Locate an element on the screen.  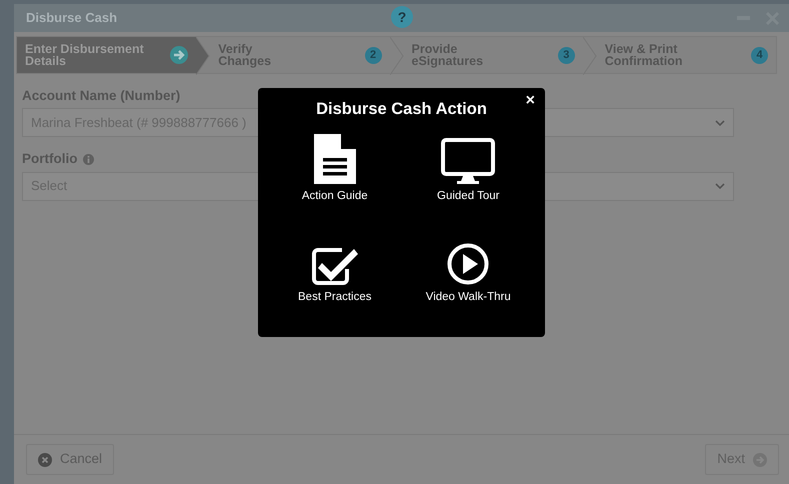
step-number: 4 is located at coordinates (759, 55).